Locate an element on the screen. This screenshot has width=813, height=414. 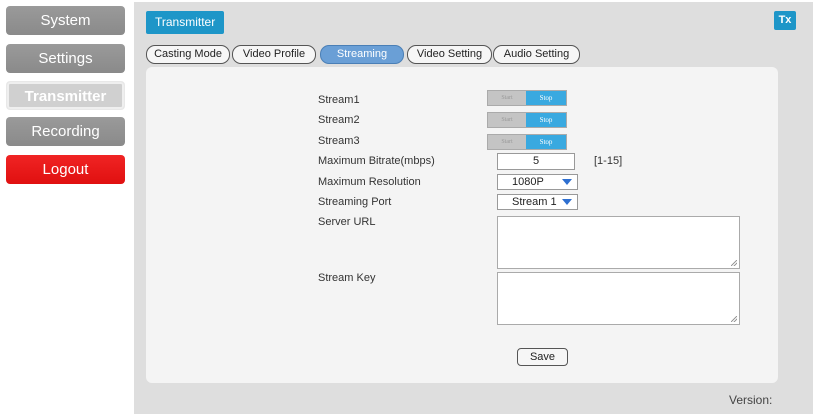
server-url-label: Server URL is located at coordinates (347, 222).